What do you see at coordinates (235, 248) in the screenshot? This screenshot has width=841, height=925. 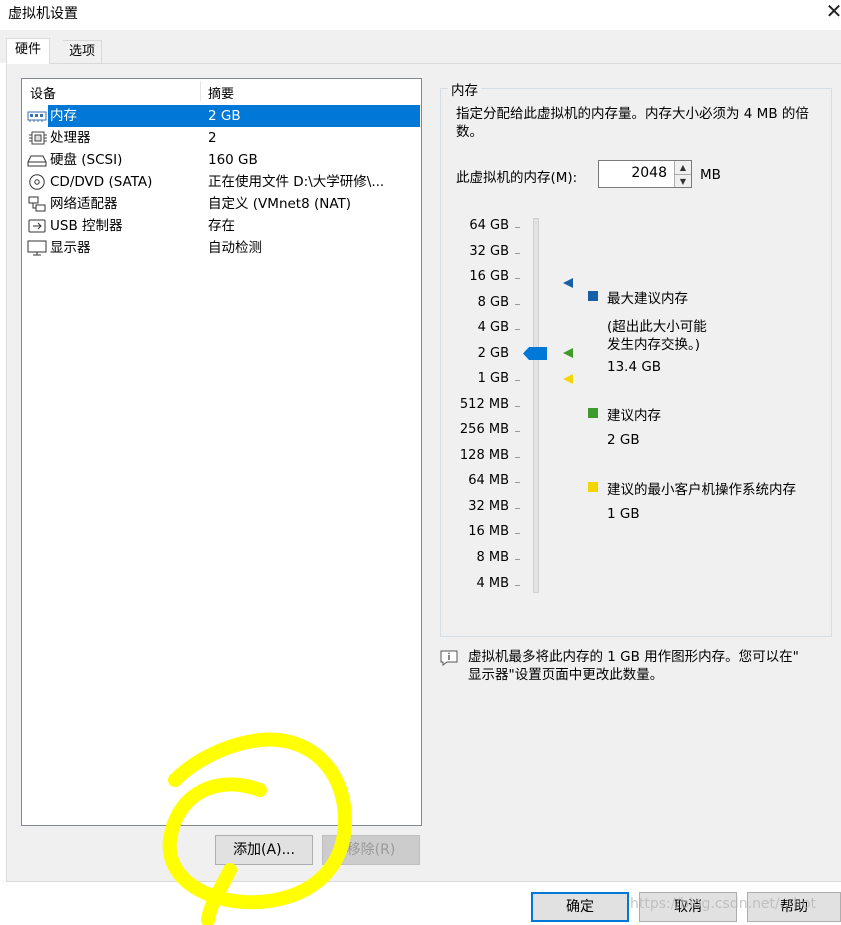 I see `device-summary: 自动检测` at bounding box center [235, 248].